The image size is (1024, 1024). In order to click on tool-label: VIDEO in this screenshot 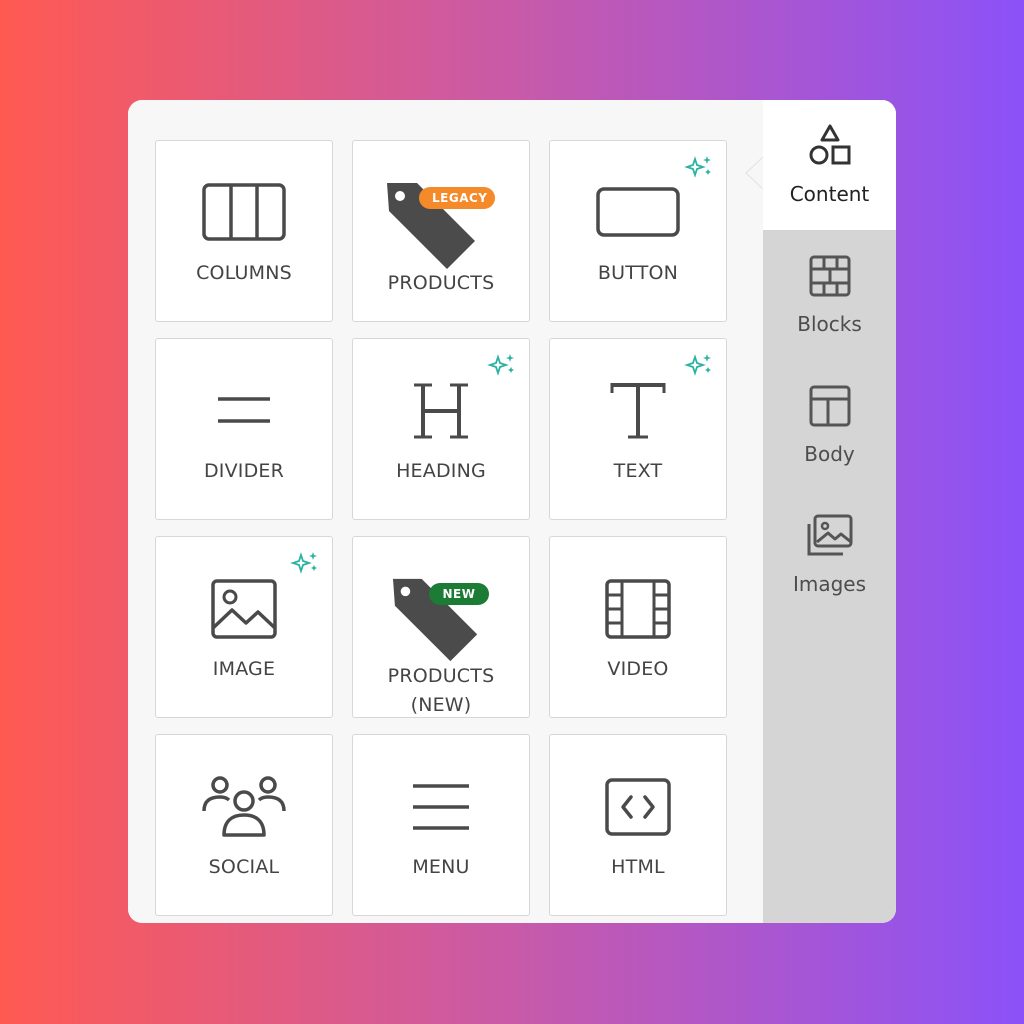, I will do `click(638, 669)`.